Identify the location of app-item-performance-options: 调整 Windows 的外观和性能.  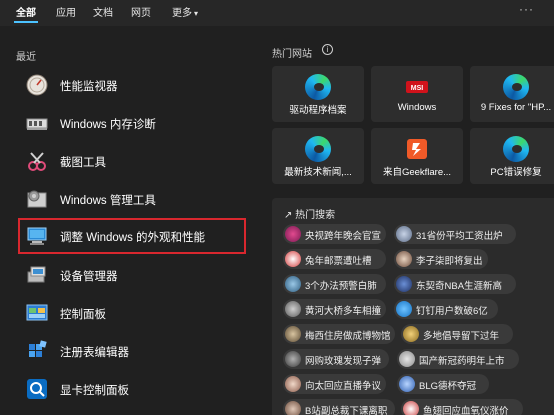
(132, 236).